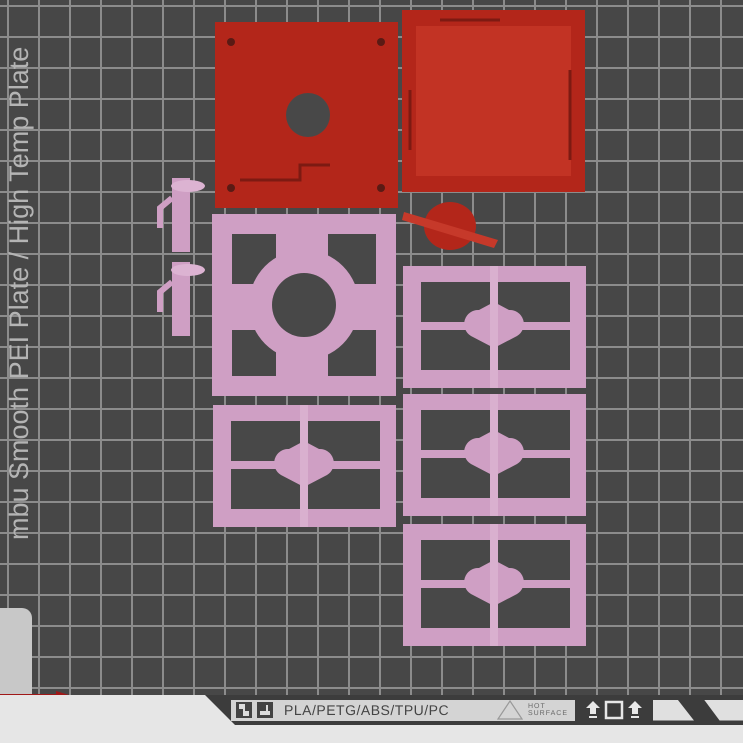 The image size is (743, 743). Describe the element at coordinates (509, 710) in the screenshot. I see `warning-icon` at that location.